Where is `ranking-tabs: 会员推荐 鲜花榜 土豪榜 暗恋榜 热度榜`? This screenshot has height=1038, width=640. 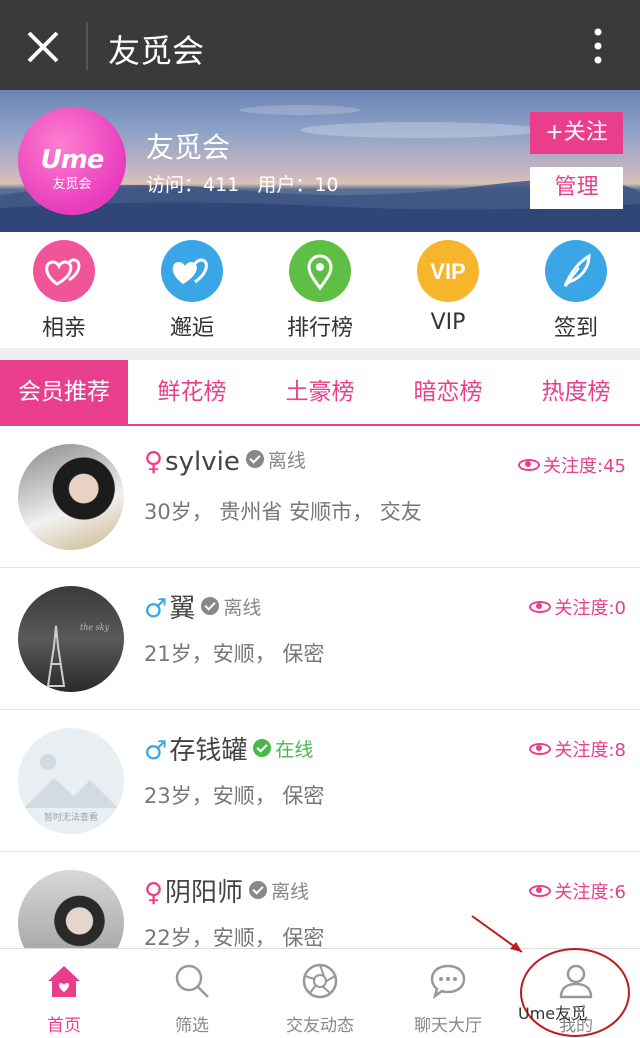 ranking-tabs: 会员推荐 鲜花榜 土豪榜 暗恋榜 热度榜 is located at coordinates (320, 393).